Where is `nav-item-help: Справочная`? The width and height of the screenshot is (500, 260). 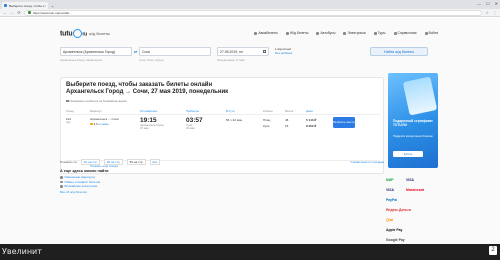 nav-item-help: Справочная is located at coordinates (405, 33).